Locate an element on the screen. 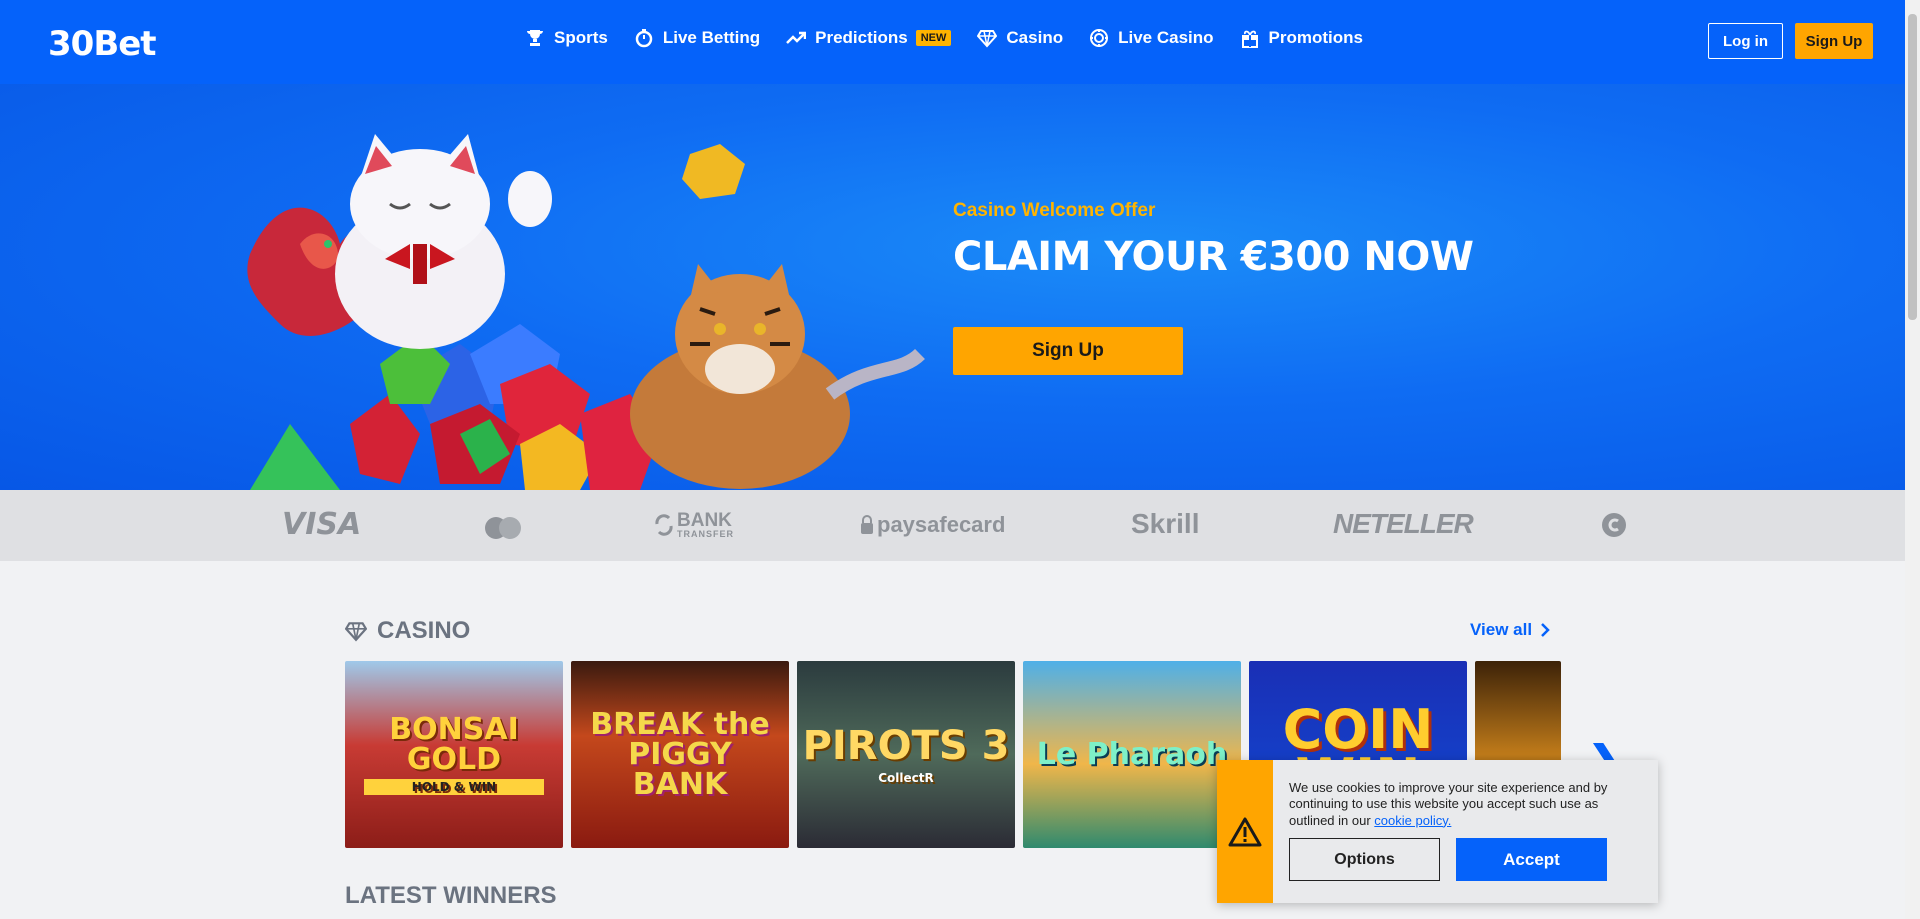 The width and height of the screenshot is (1920, 919). mastercard-logo is located at coordinates (503, 528).